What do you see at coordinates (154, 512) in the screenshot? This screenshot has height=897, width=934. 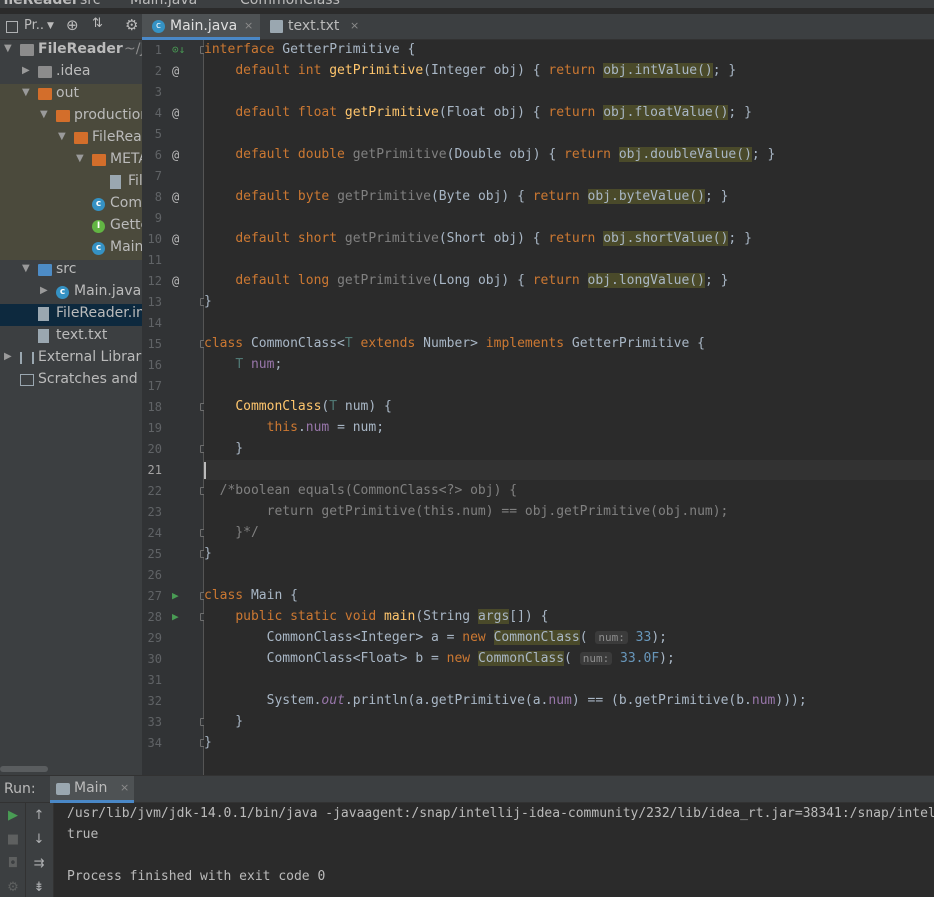 I see `line-number: 23` at bounding box center [154, 512].